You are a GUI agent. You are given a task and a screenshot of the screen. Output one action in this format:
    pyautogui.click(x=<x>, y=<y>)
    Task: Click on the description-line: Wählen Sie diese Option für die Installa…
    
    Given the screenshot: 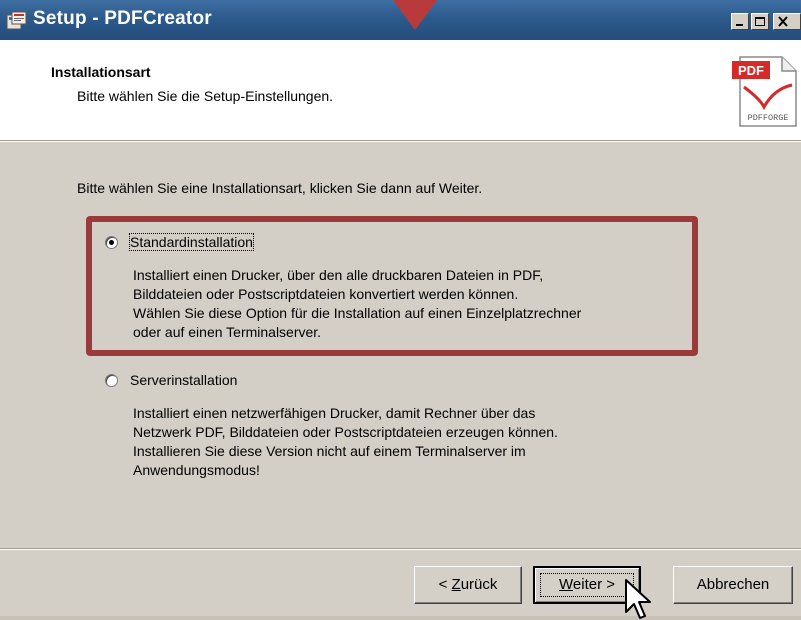 What is the action you would take?
    pyautogui.click(x=357, y=313)
    